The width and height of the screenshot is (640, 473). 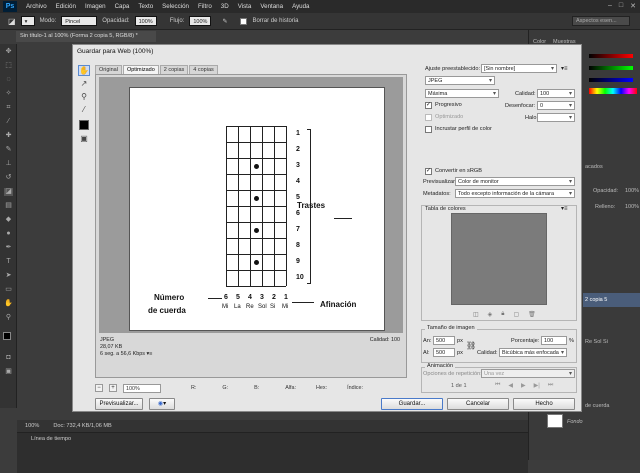 What do you see at coordinates (490, 314) in the screenshot?
I see `web-shift-icon: ◈` at bounding box center [490, 314].